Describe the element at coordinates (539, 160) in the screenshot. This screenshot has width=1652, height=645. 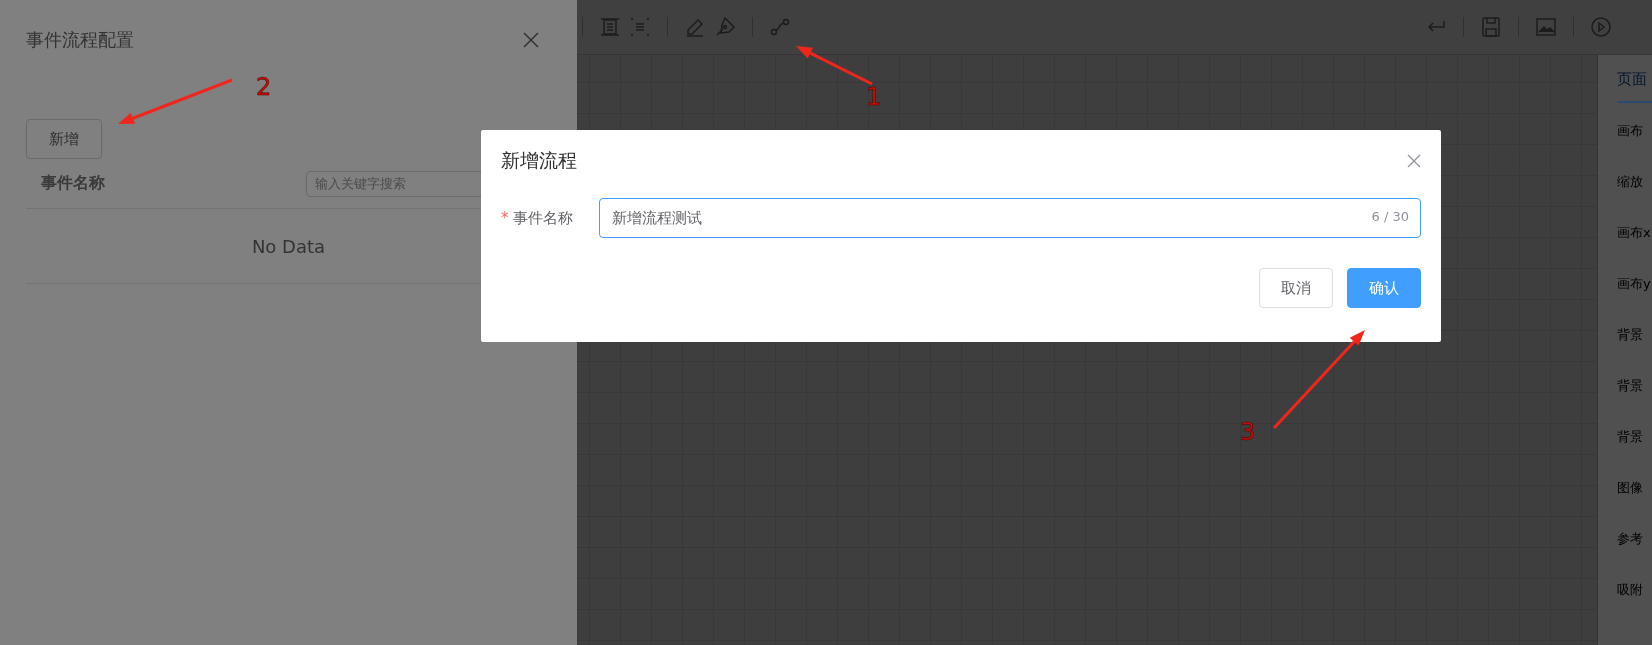
I see `dialog-title: 新增流程` at that location.